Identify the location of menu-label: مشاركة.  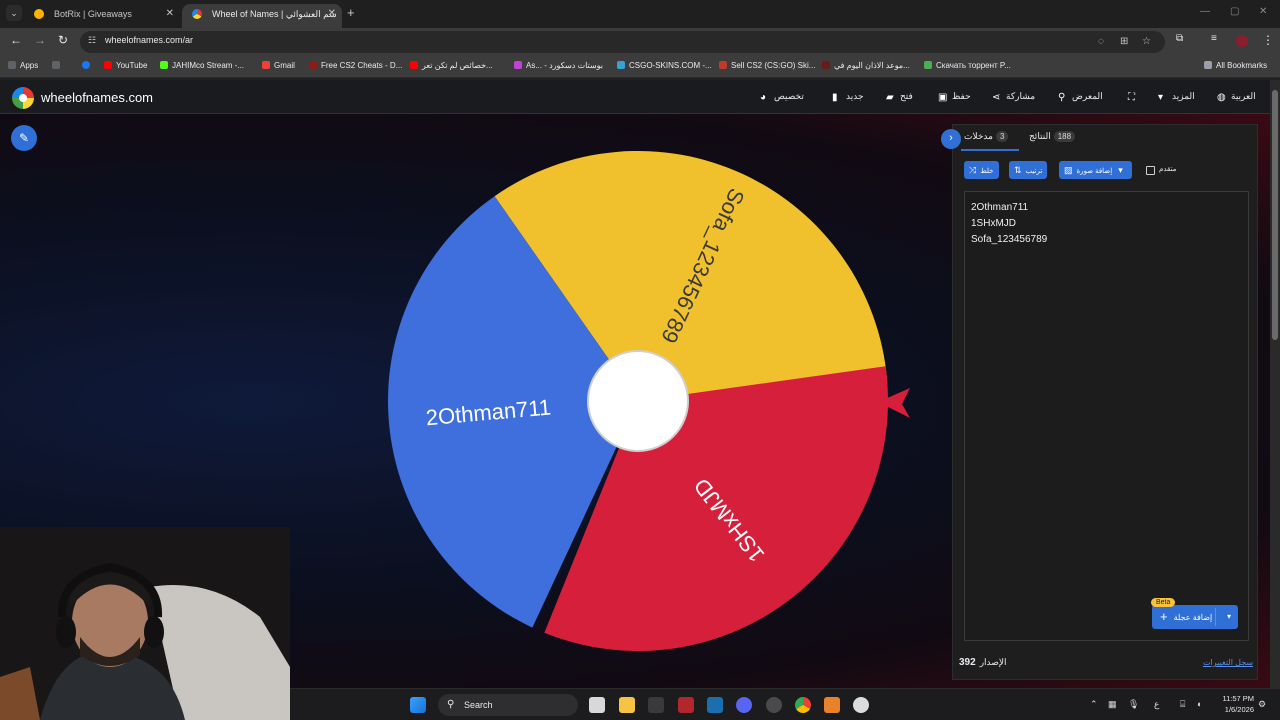
(1021, 96).